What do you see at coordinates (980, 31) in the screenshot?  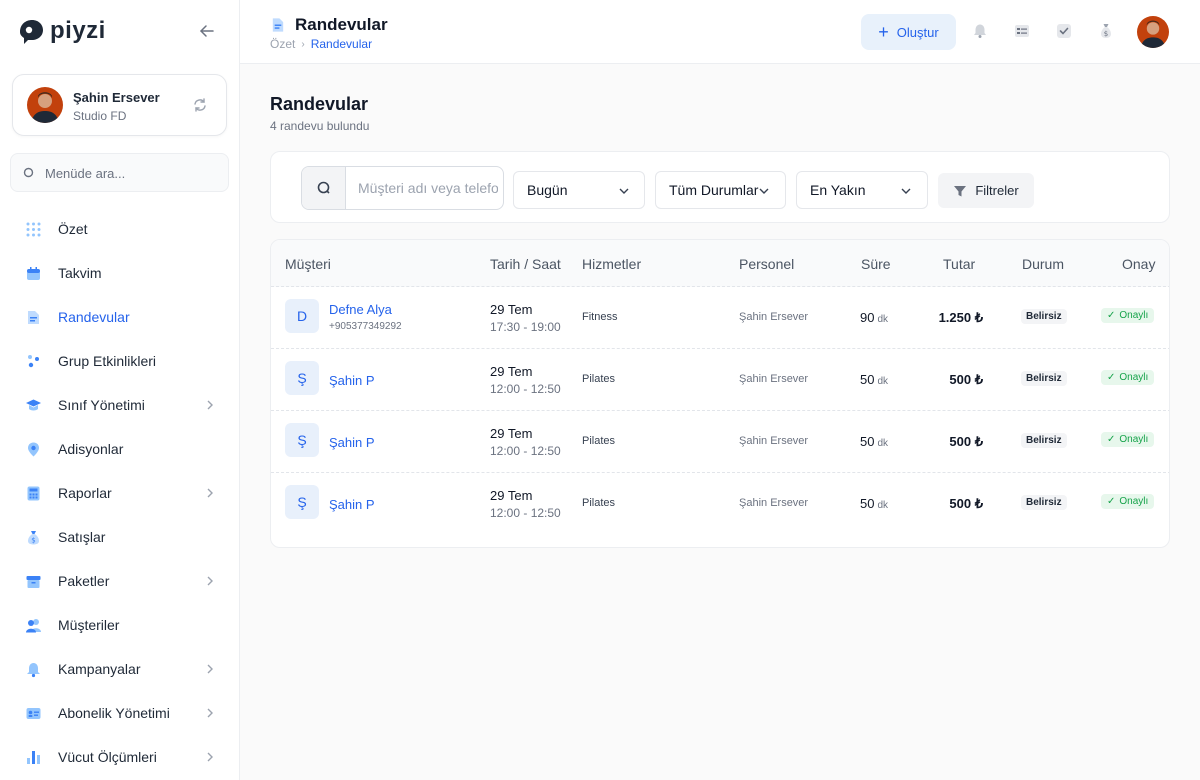 I see `bell-icon` at bounding box center [980, 31].